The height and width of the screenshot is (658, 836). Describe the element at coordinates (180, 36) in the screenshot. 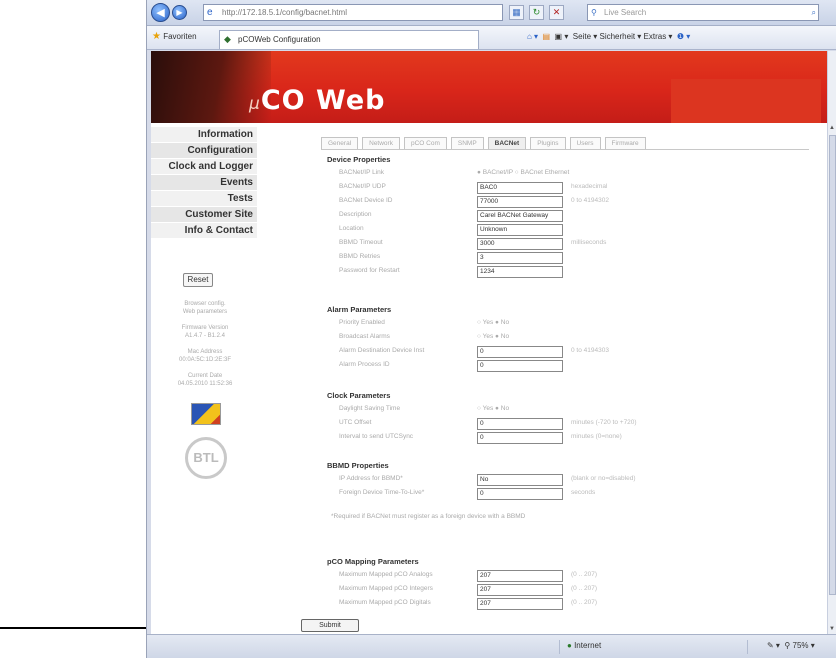

I see `favorites-label: Favoriten` at that location.